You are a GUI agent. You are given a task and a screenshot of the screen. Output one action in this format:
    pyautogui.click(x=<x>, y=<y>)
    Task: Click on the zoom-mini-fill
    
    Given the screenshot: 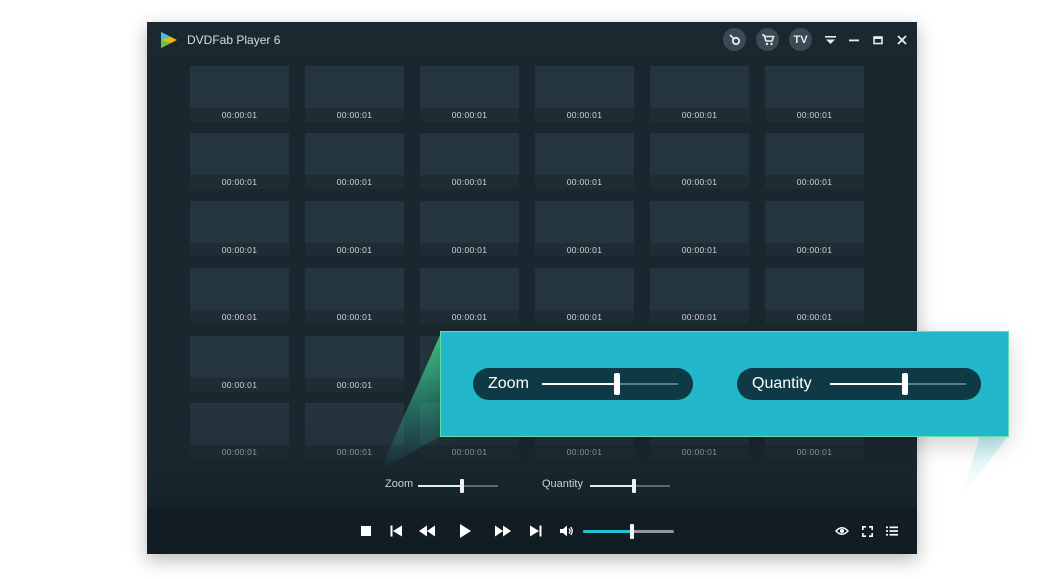 What is the action you would take?
    pyautogui.click(x=440, y=486)
    